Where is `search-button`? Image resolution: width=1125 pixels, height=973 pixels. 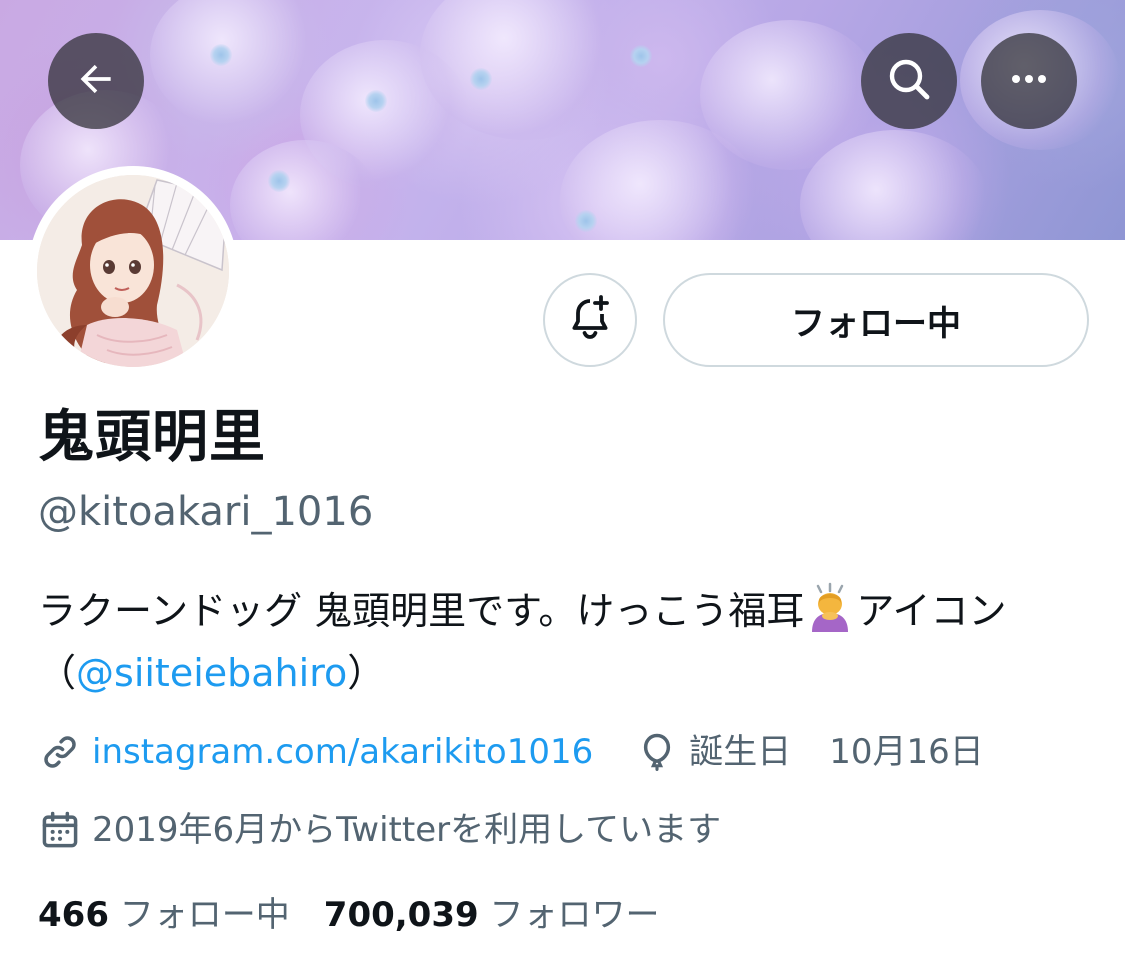 search-button is located at coordinates (909, 81).